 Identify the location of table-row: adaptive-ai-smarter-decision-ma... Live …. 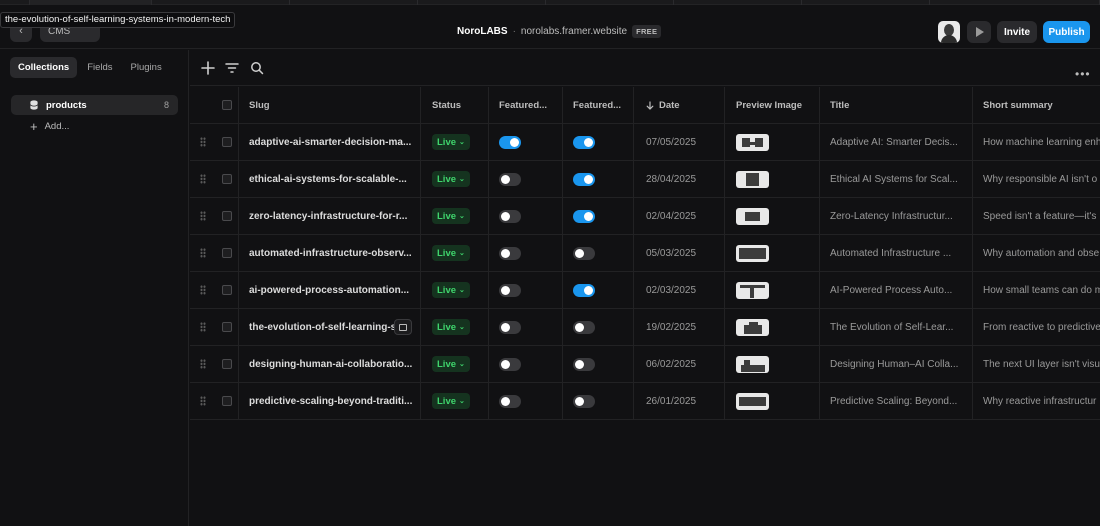
(645, 142).